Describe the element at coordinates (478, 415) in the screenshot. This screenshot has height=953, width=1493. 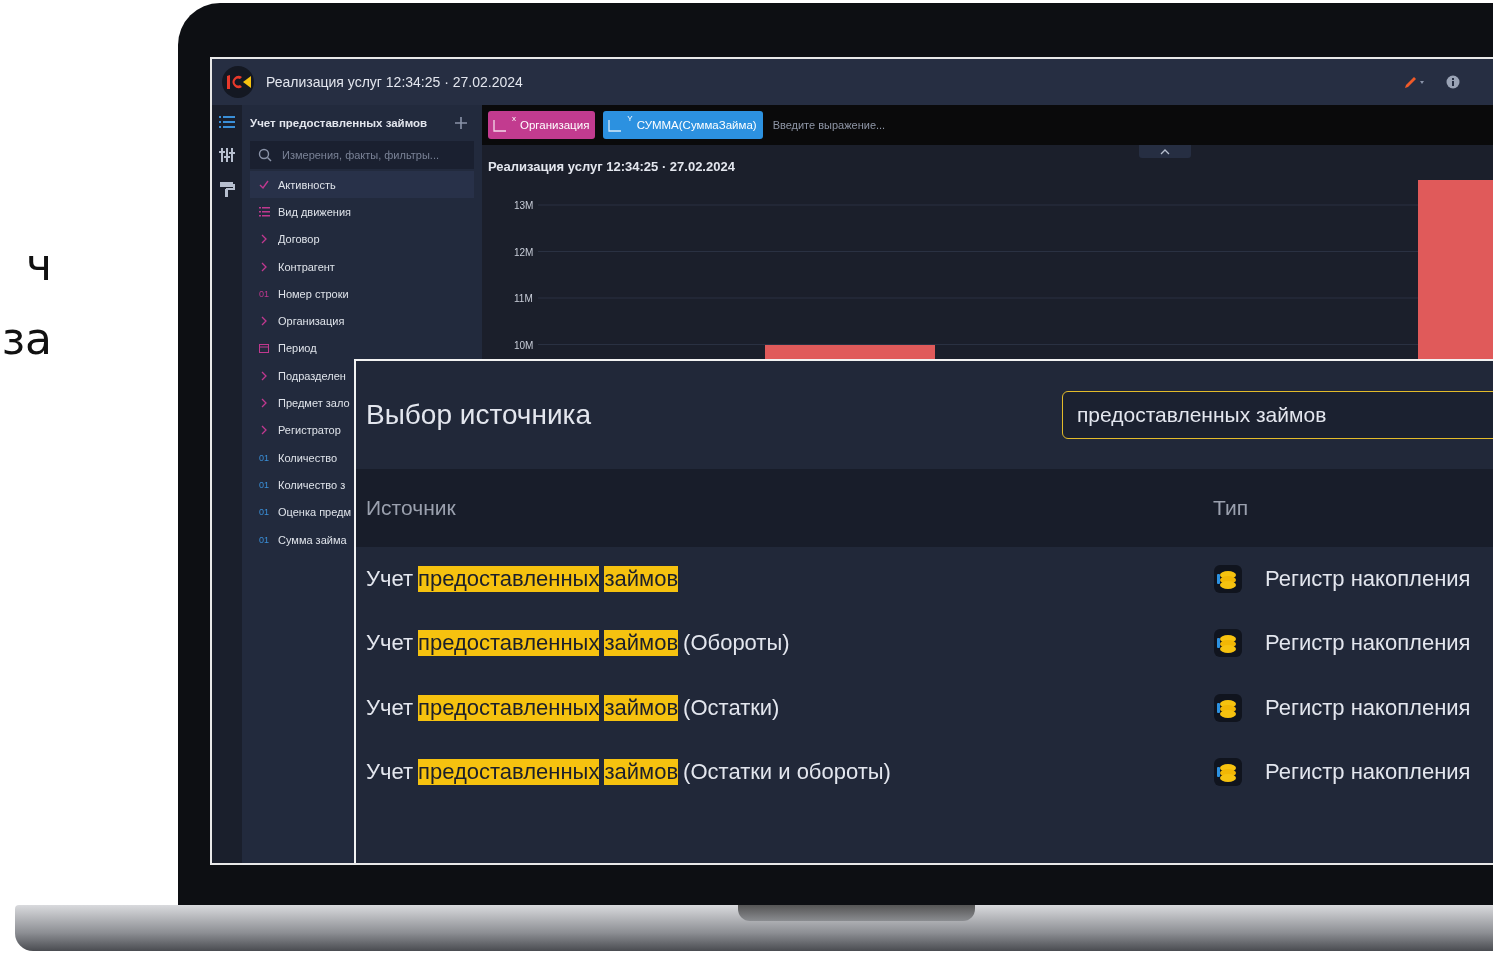
I see `dialog-title: Выбор источника` at that location.